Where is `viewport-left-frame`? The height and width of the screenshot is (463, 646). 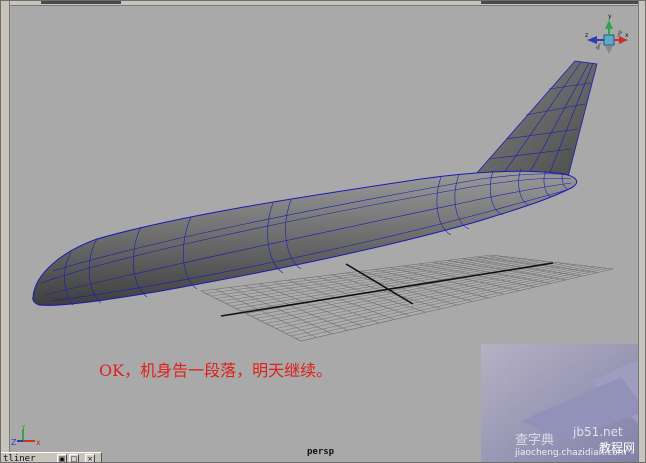
viewport-left-frame is located at coordinates (5, 231).